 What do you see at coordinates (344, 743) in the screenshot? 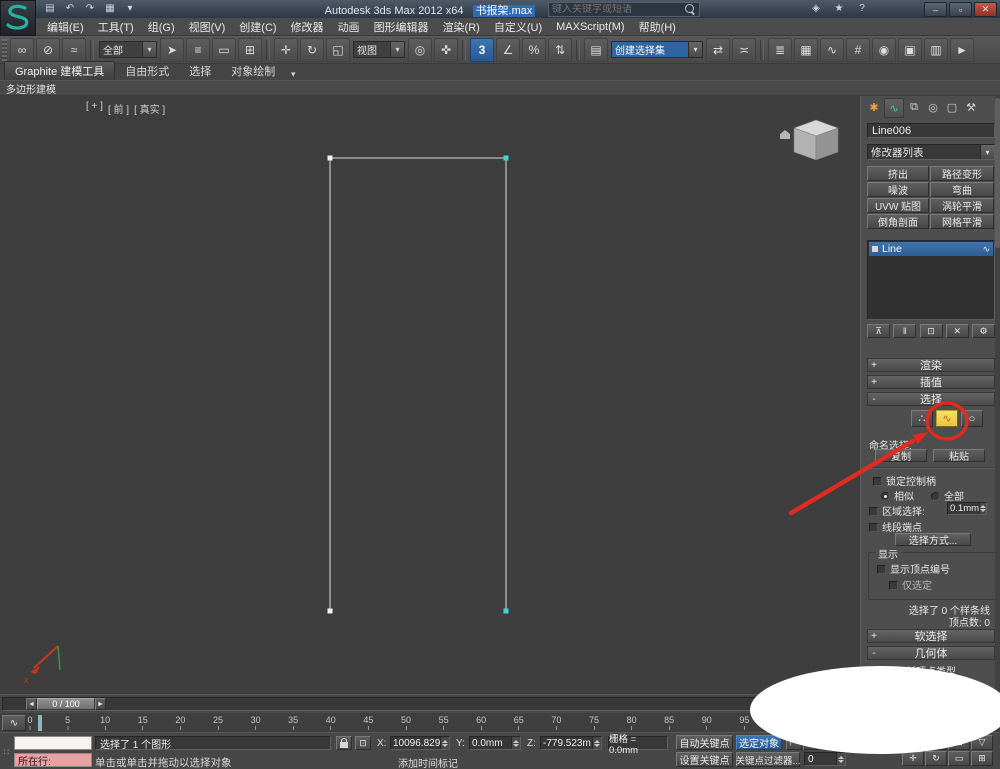
I see `selection-lock-toggle` at bounding box center [344, 743].